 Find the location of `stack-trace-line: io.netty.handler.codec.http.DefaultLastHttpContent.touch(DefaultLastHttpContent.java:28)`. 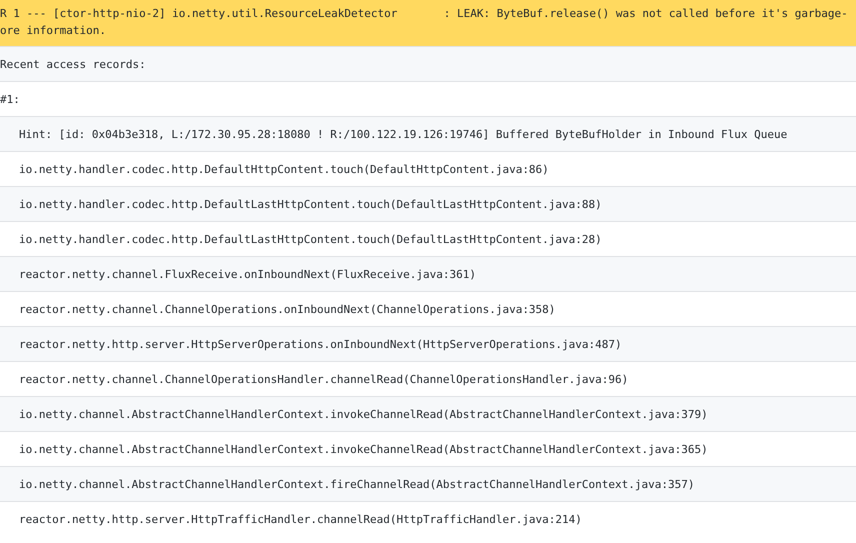

stack-trace-line: io.netty.handler.codec.http.DefaultLastHttpContent.touch(DefaultLastHttpContent.java:28) is located at coordinates (310, 239).